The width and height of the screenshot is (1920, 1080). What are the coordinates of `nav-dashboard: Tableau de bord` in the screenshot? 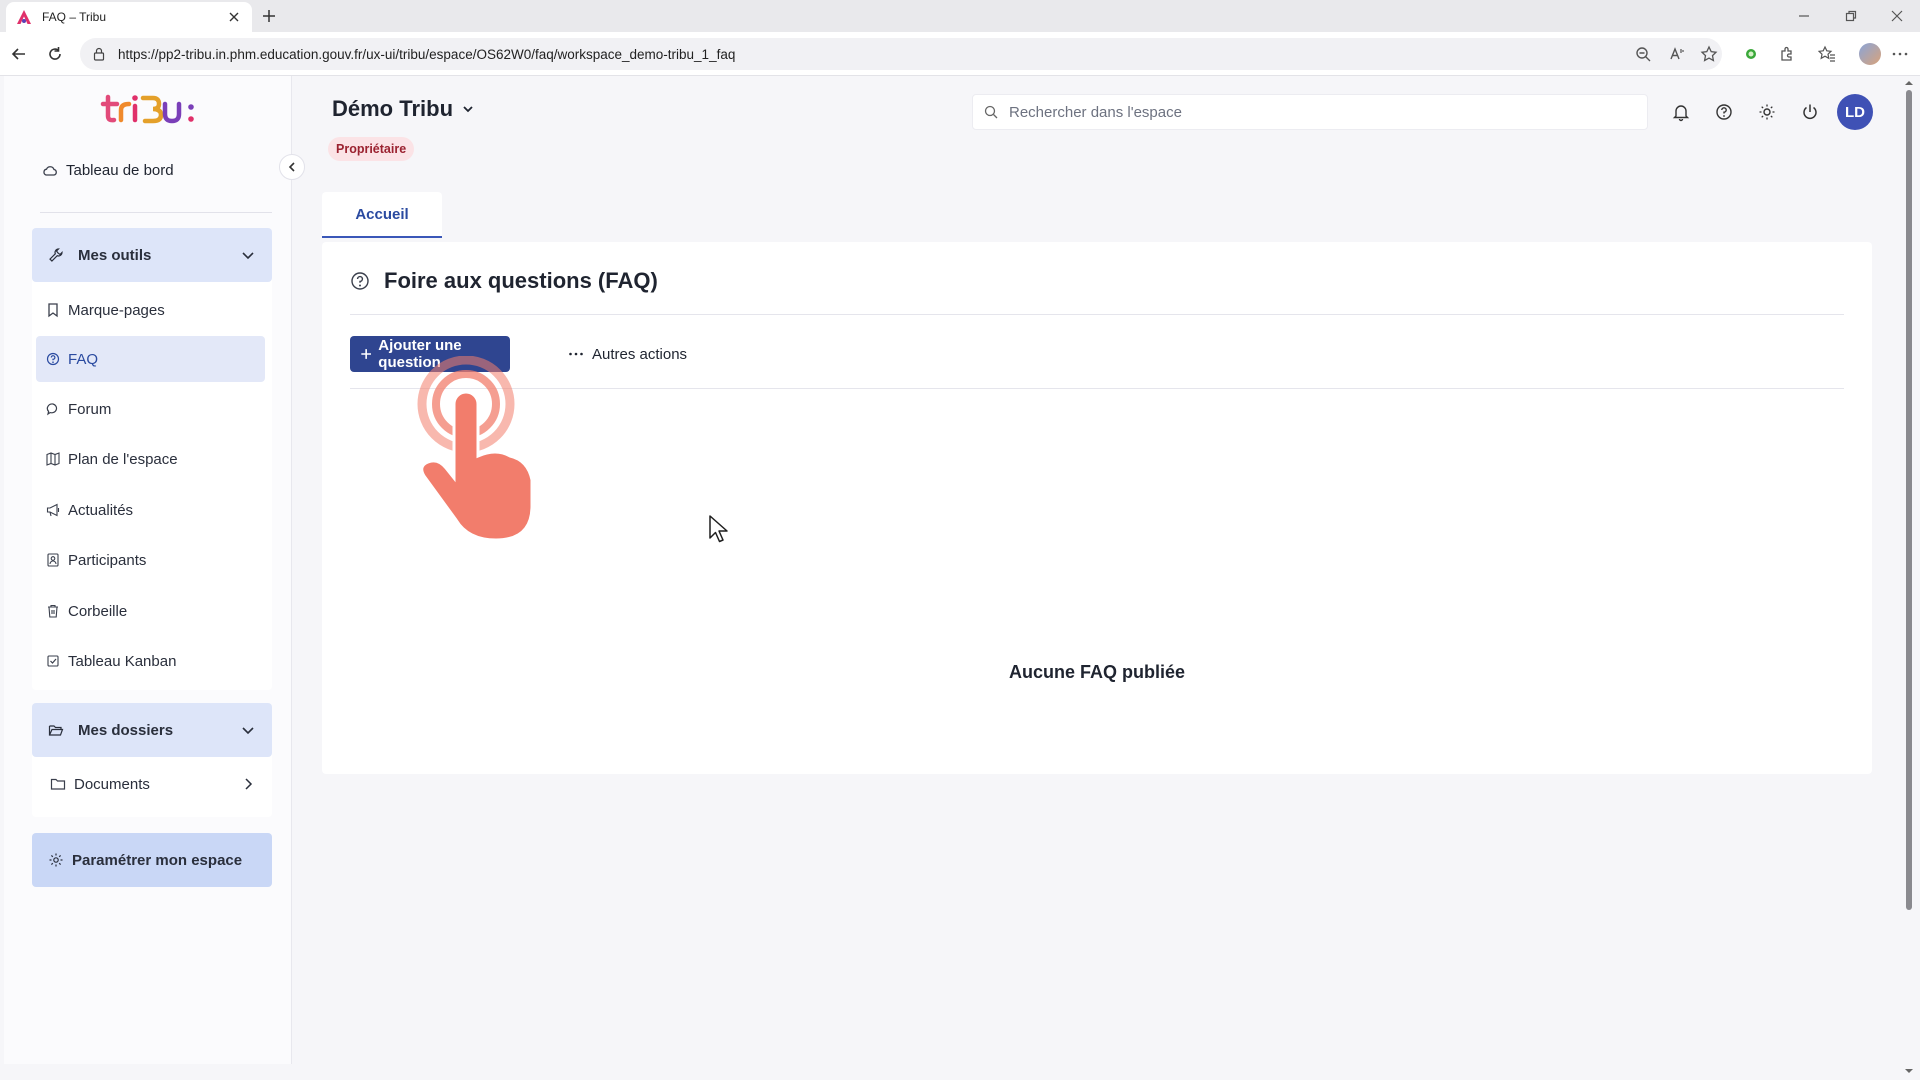 It's located at (108, 170).